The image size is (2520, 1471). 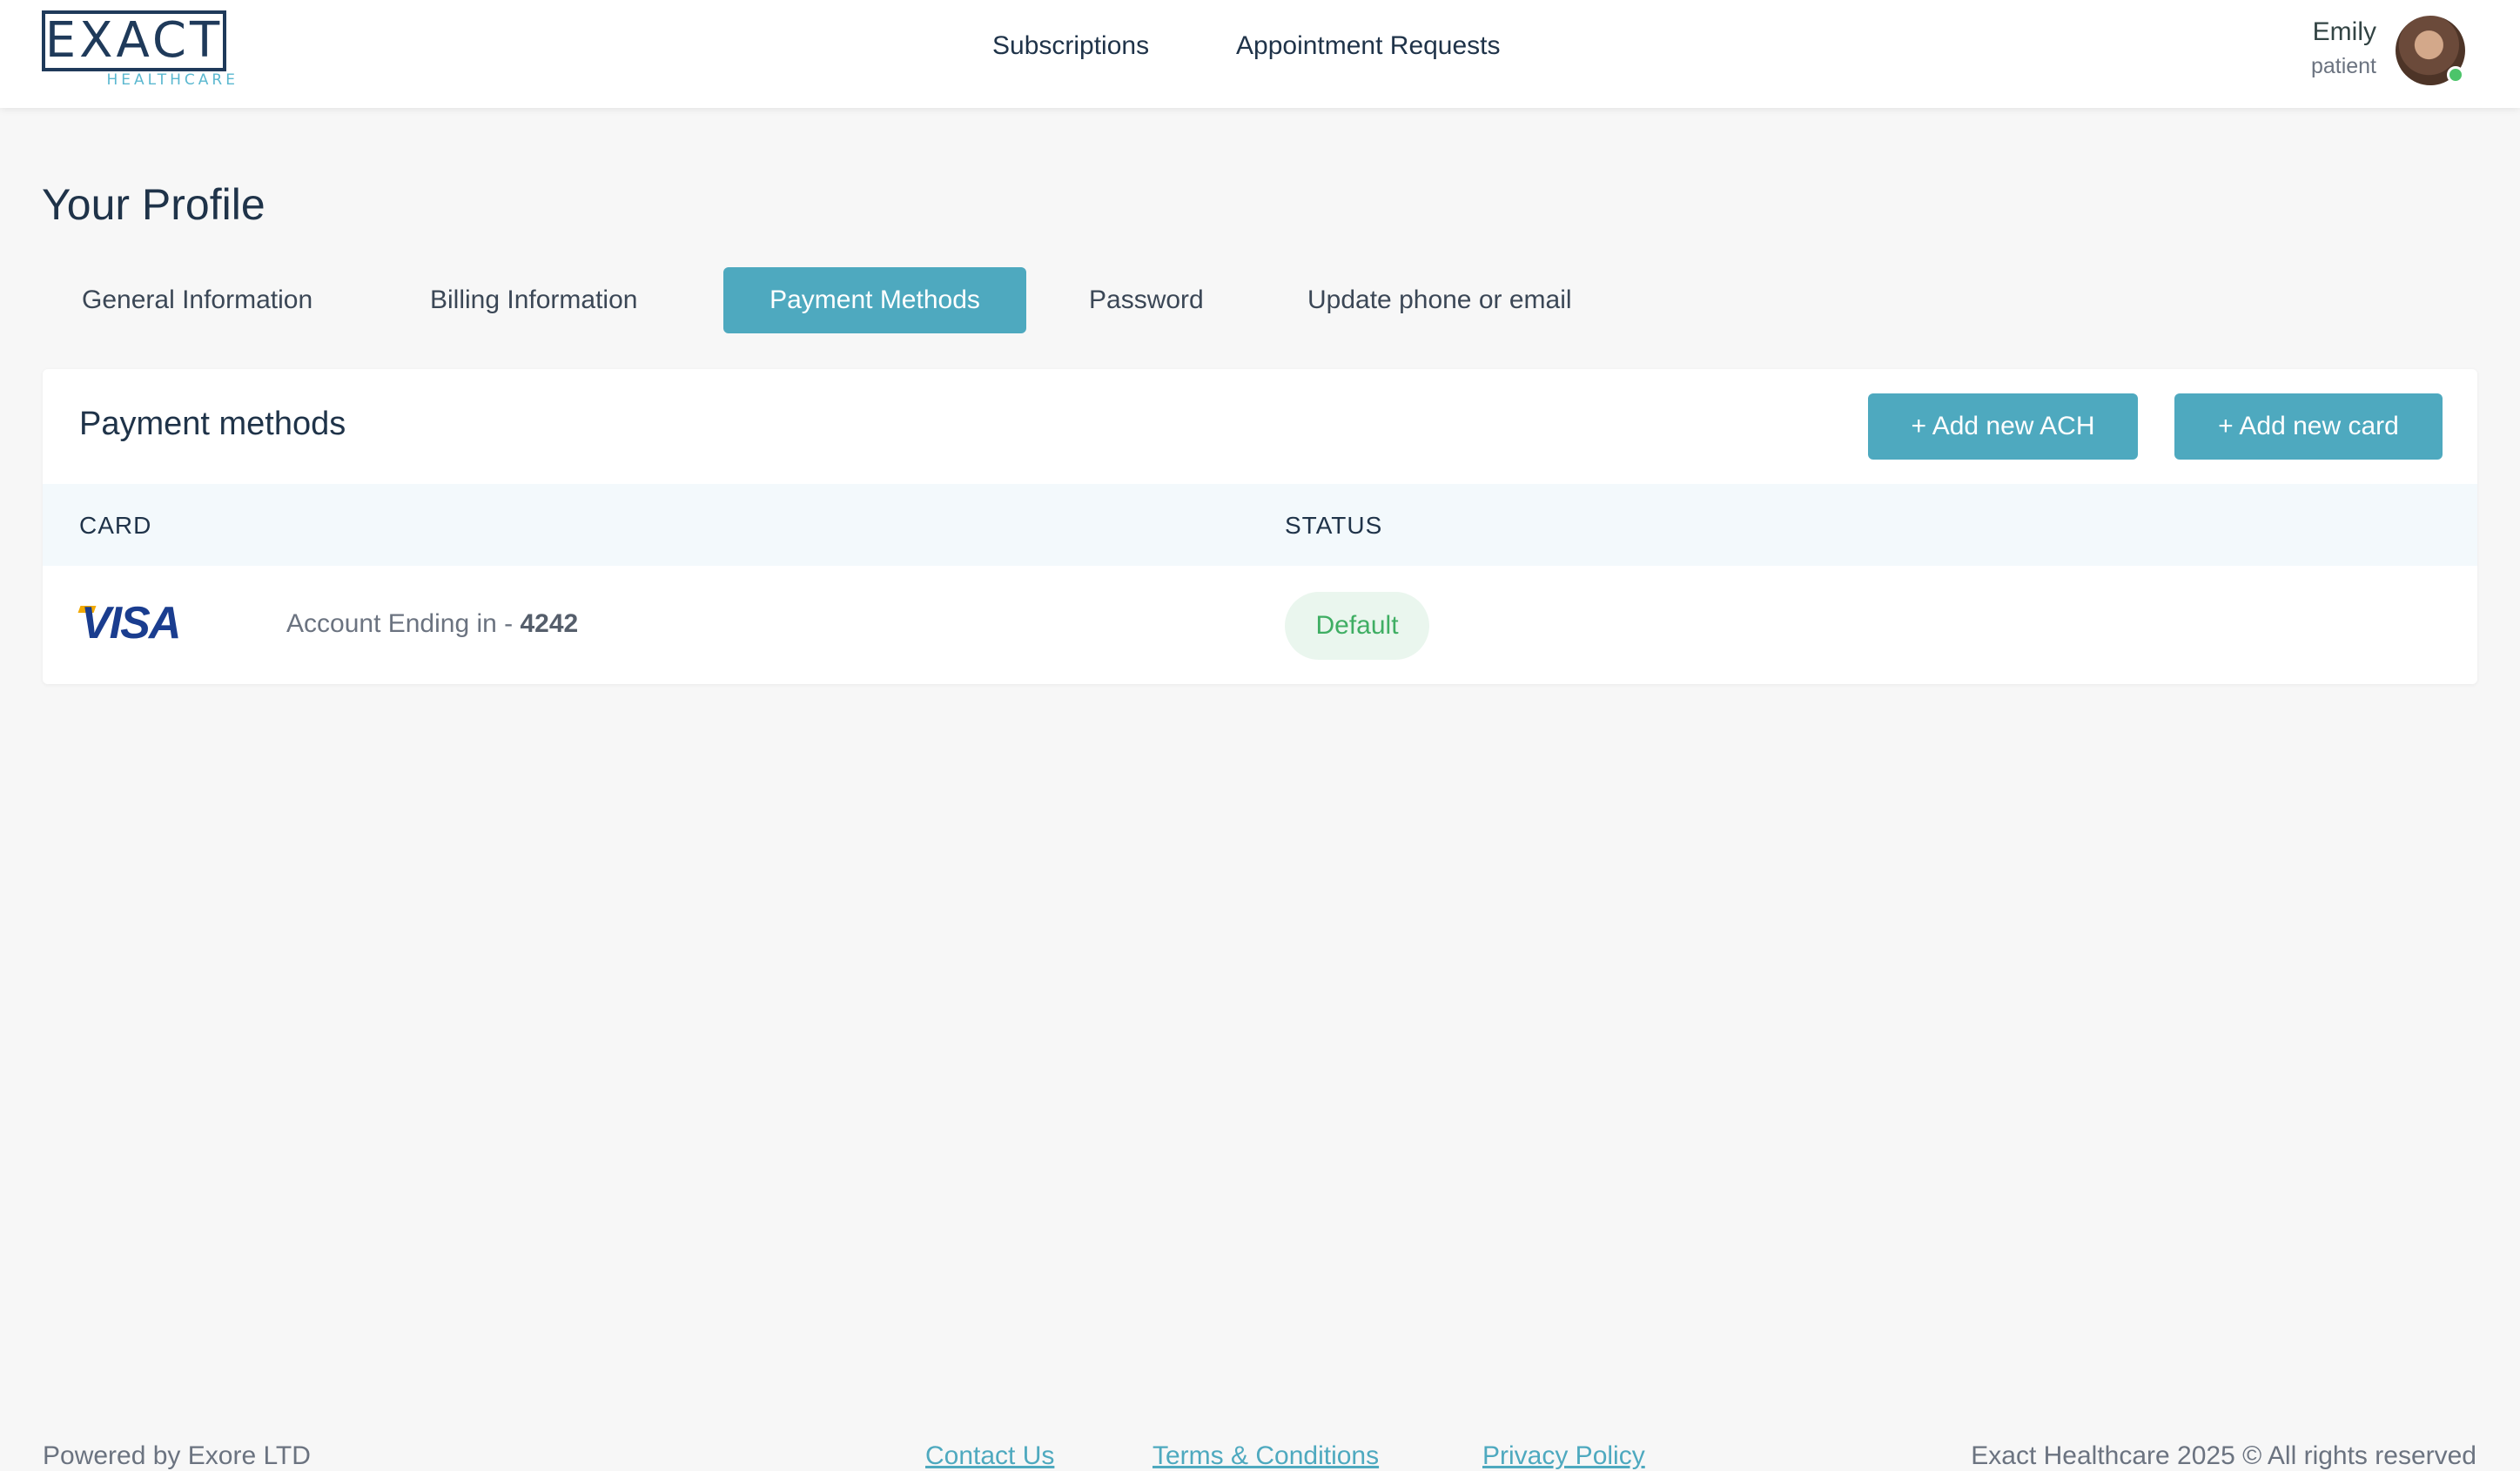 What do you see at coordinates (1265, 1456) in the screenshot?
I see `footer-link-terms: Terms & Conditions` at bounding box center [1265, 1456].